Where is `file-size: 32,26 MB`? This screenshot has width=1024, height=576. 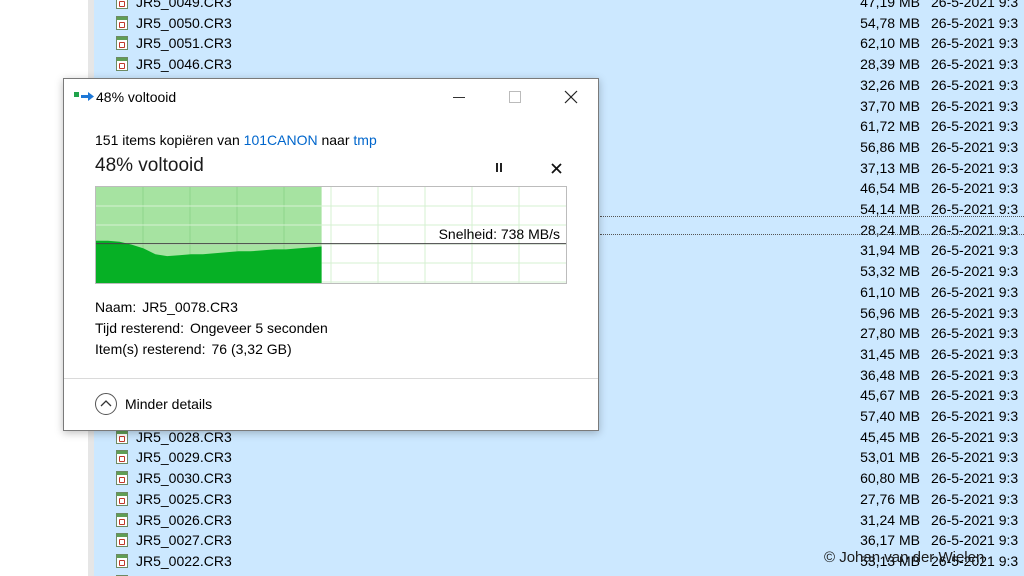 file-size: 32,26 MB is located at coordinates (890, 84).